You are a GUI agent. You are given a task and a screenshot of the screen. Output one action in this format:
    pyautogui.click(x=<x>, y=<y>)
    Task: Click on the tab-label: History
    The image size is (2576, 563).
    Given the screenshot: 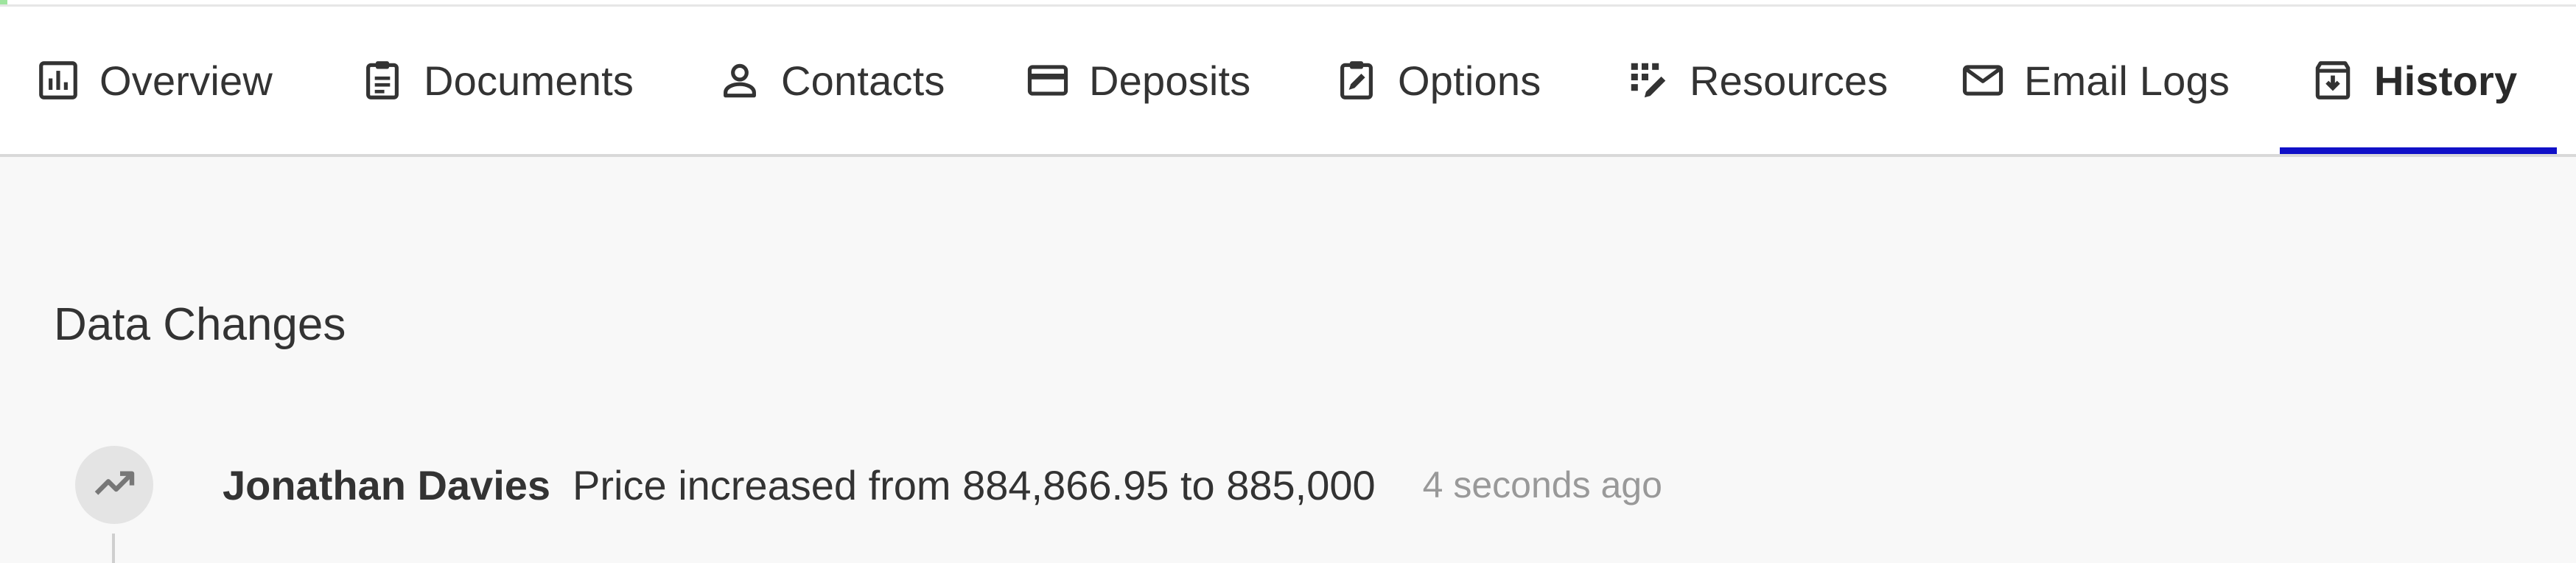 What is the action you would take?
    pyautogui.click(x=2446, y=80)
    